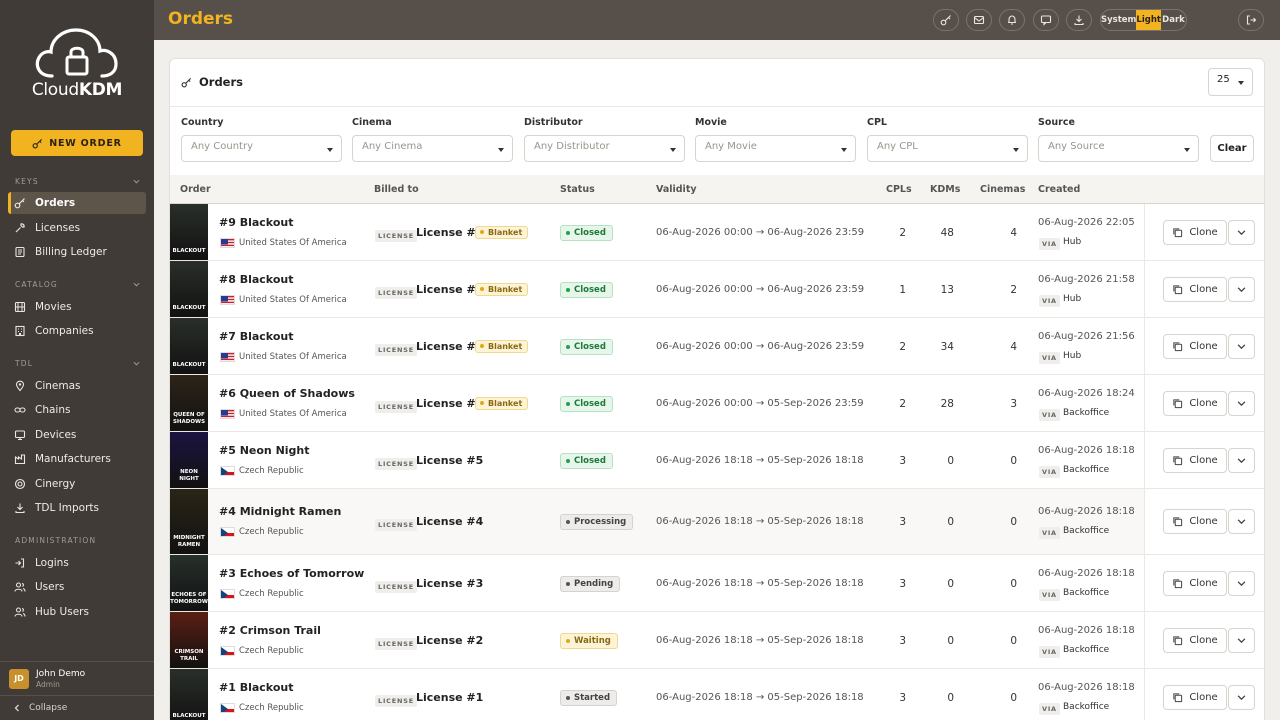 Image resolution: width=1280 pixels, height=720 pixels. What do you see at coordinates (270, 630) in the screenshot?
I see `order-title: #2 Crimson Trail` at bounding box center [270, 630].